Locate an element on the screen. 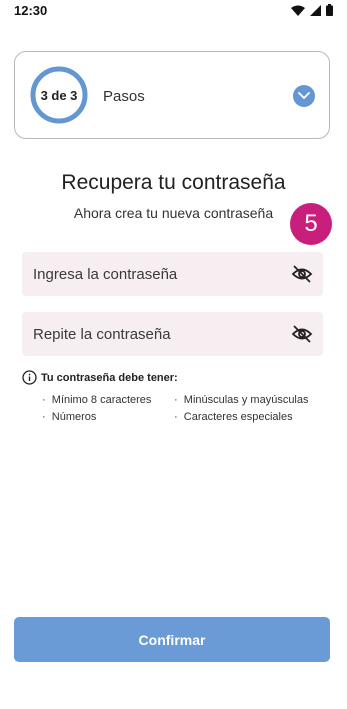 The width and height of the screenshot is (347, 709). confirm-password-field is located at coordinates (172, 334).